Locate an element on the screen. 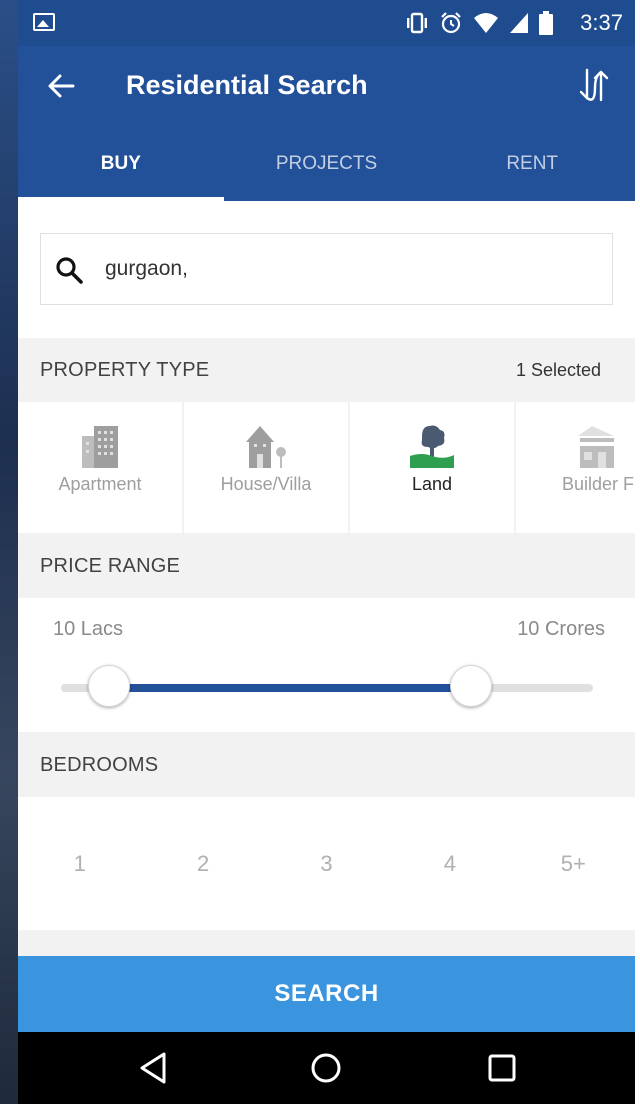 The height and width of the screenshot is (1104, 640). price-range-header: PRICE RANGE is located at coordinates (326, 566).